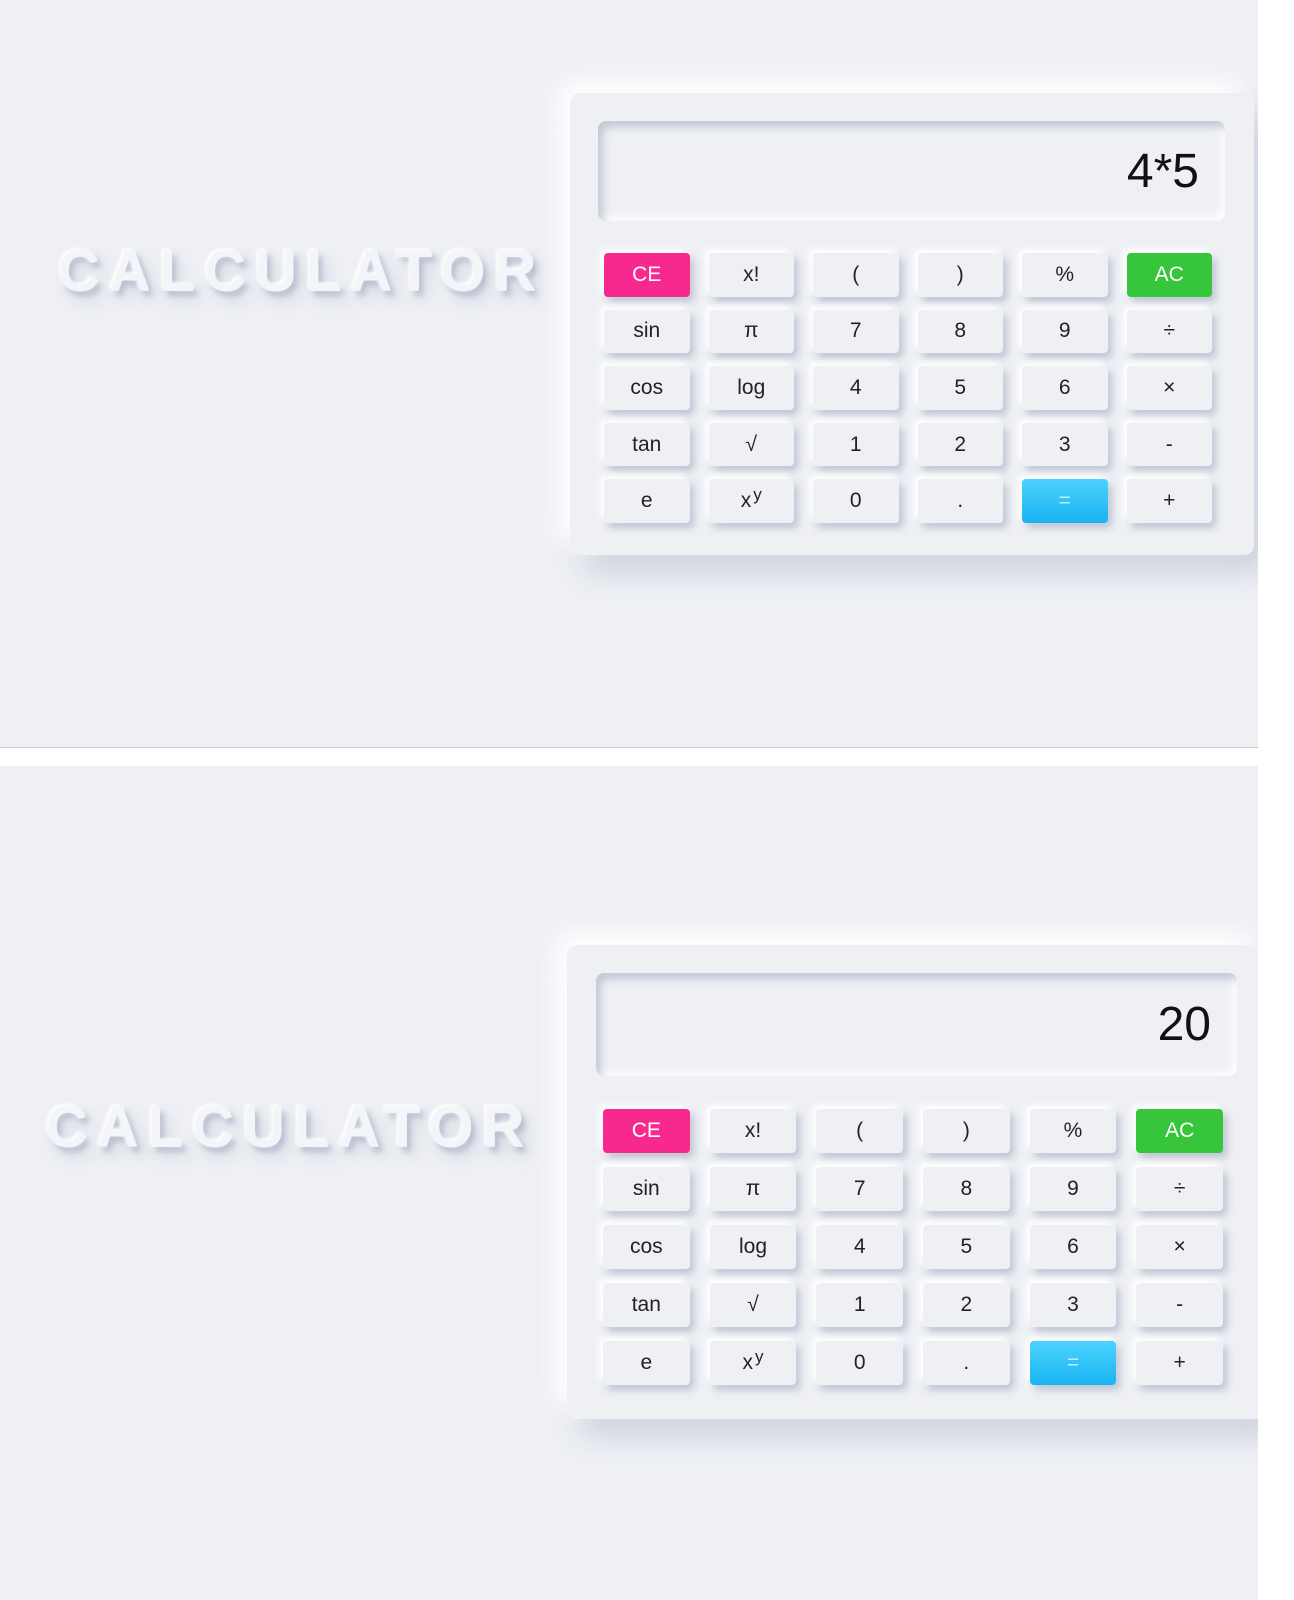 The height and width of the screenshot is (1600, 1294). Describe the element at coordinates (911, 171) in the screenshot. I see `calculator-display: 4*5` at that location.